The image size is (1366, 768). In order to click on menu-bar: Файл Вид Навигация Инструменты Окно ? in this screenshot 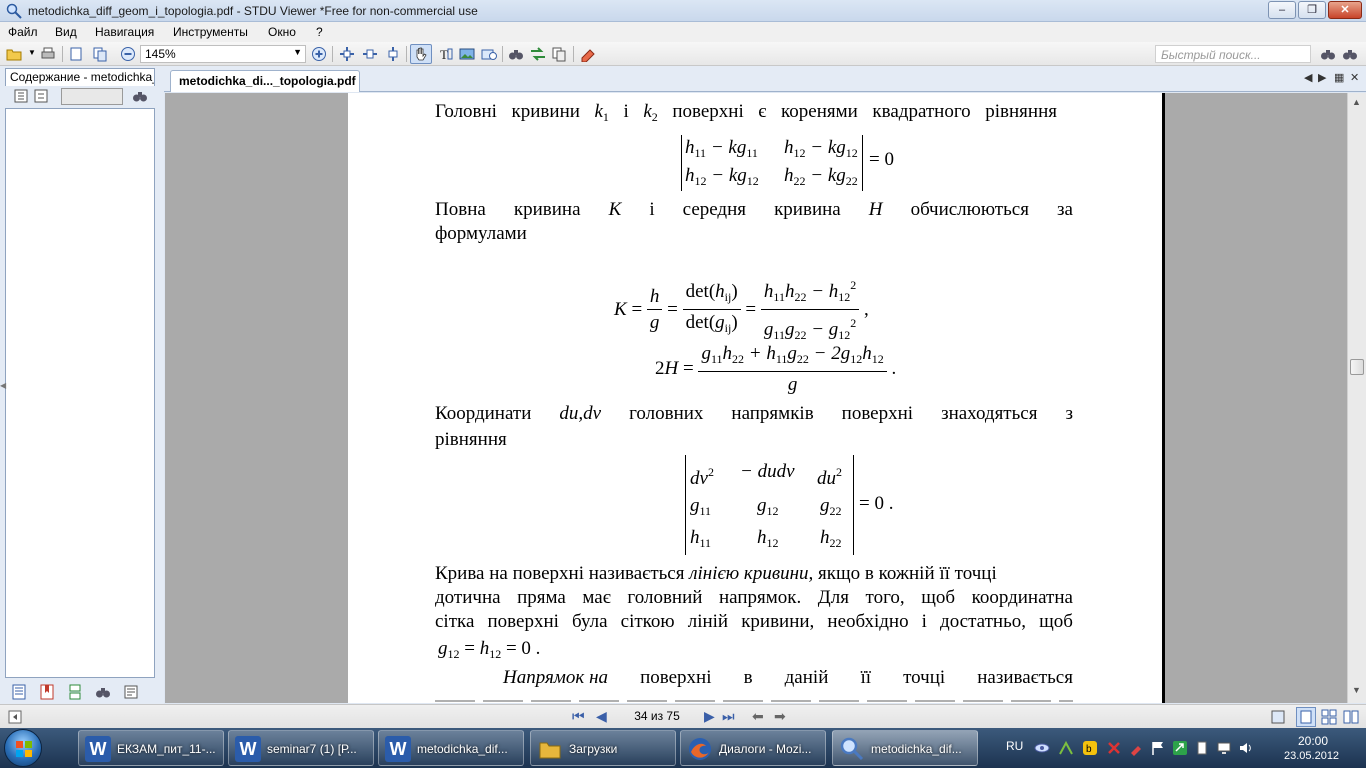, I will do `click(683, 32)`.